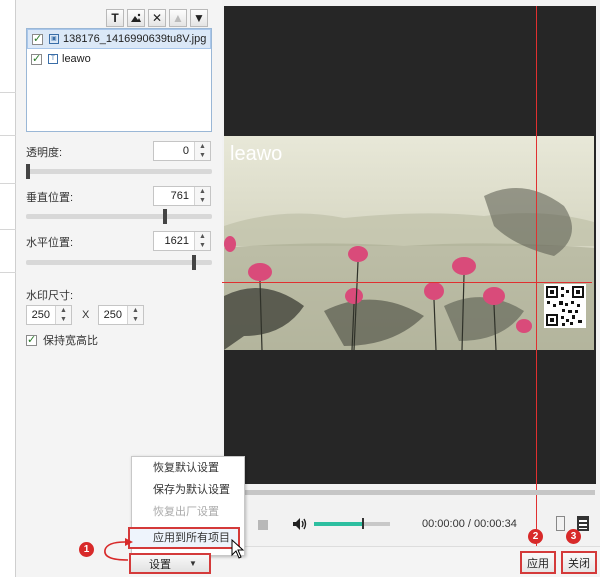  I want to click on close-icon: ✕, so click(157, 18).